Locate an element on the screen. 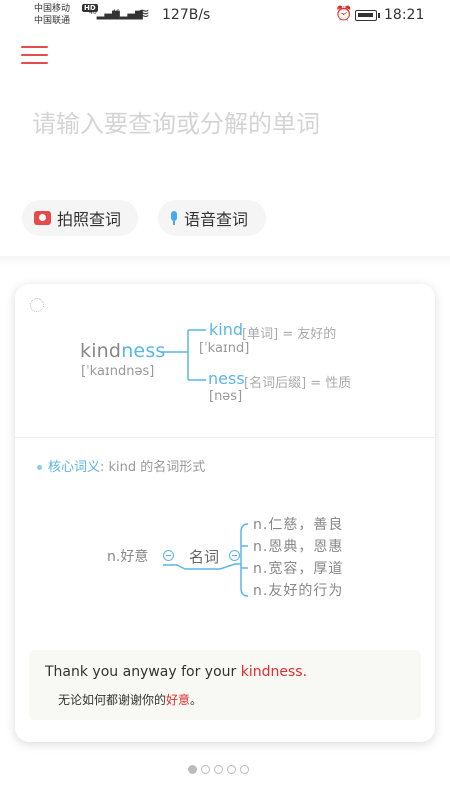  core-meaning: 核心词义: kind 的名词形式 is located at coordinates (121, 465).